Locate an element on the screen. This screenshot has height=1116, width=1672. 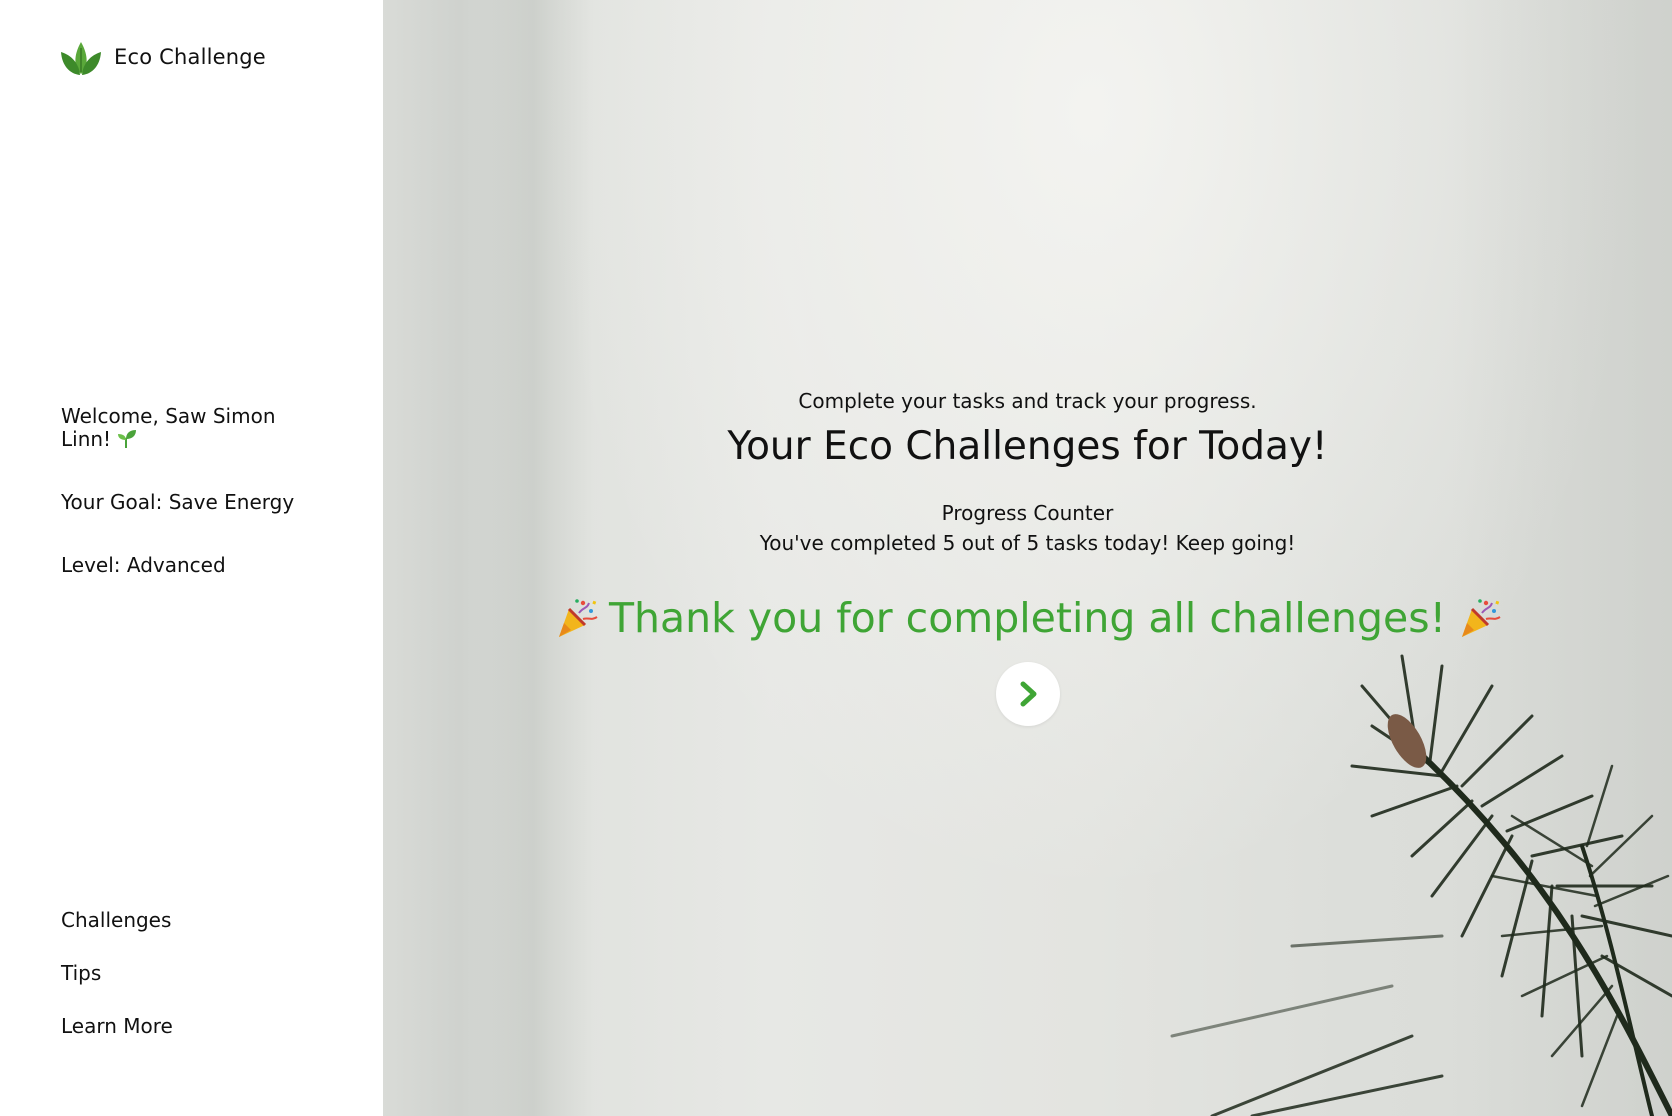
nav-item-tips: Tips is located at coordinates (117, 973).